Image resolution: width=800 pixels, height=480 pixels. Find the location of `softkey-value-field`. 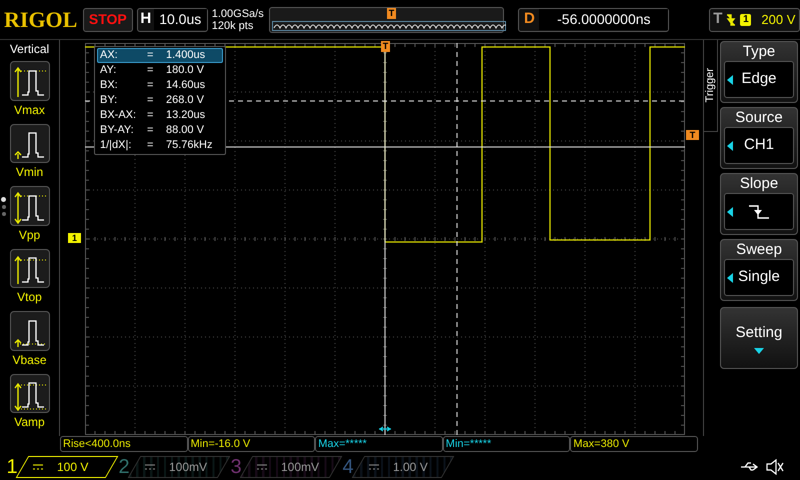

softkey-value-field is located at coordinates (759, 211).